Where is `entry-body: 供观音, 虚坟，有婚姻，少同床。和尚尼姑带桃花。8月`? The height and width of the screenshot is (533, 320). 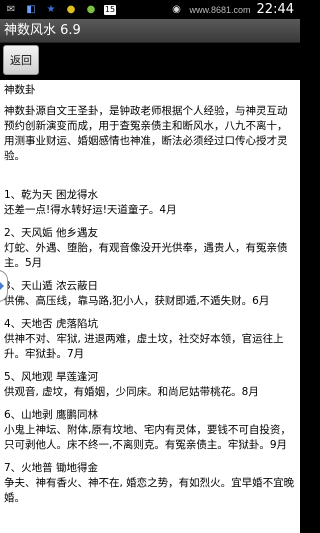 entry-body: 供观音, 虚坟，有婚姻，少同床。和尚尼姑带桃花。8月 is located at coordinates (131, 392).